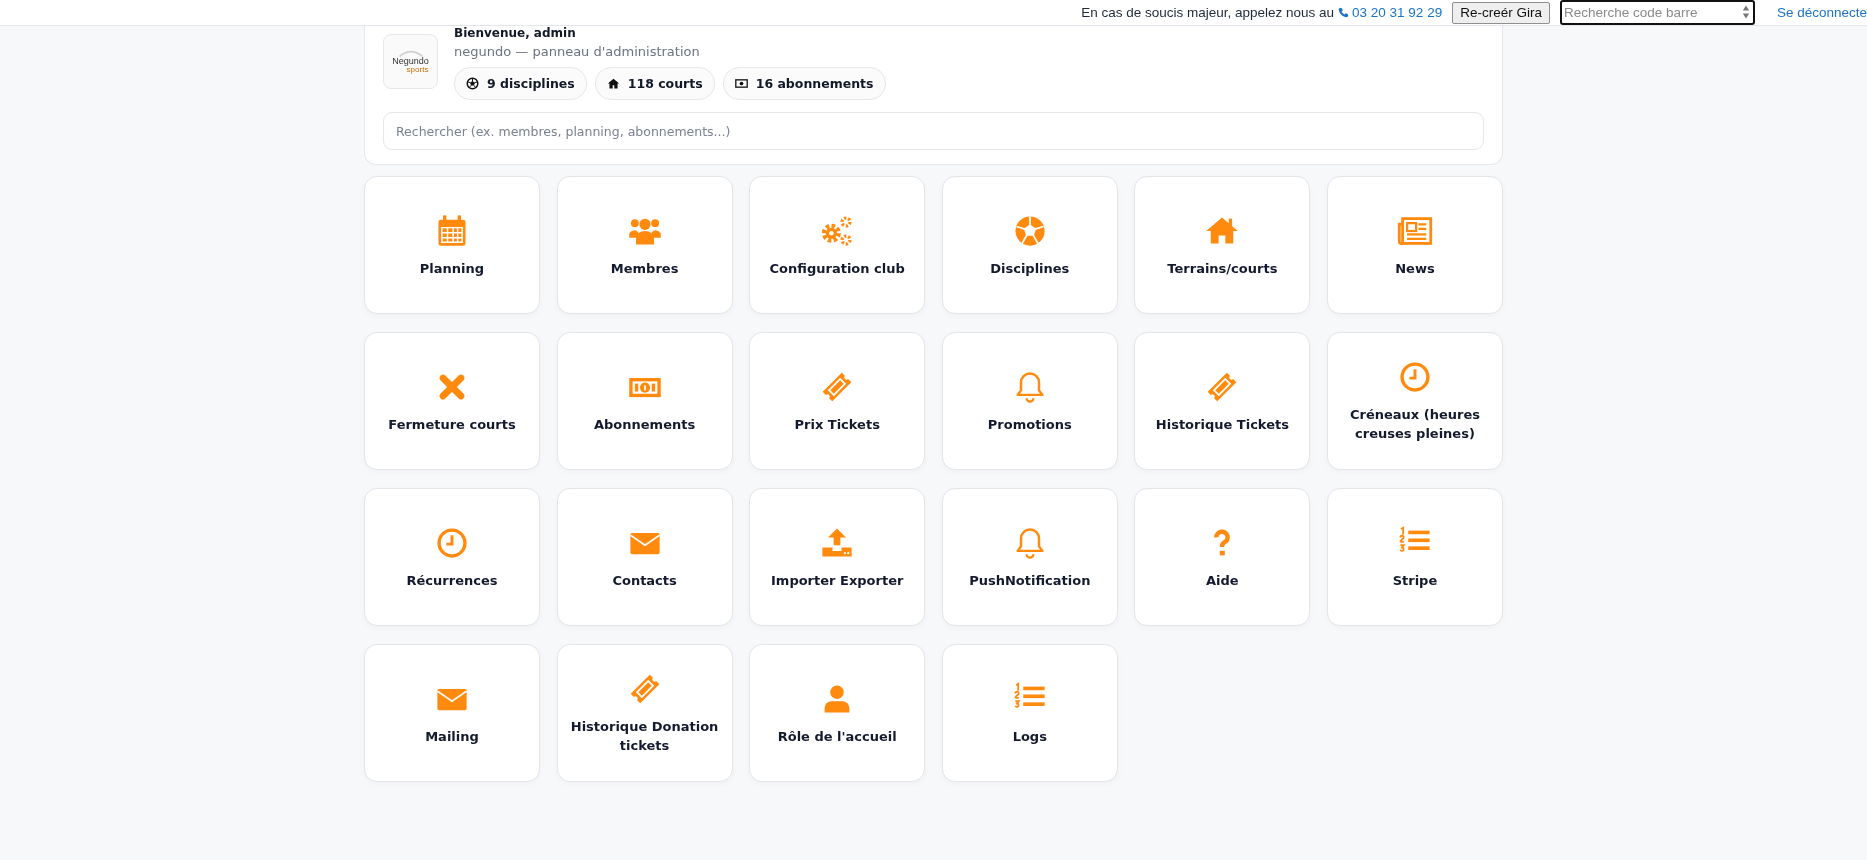  Describe the element at coordinates (1414, 401) in the screenshot. I see `menu-tile: Créneaux (heures creuses pleines)` at that location.